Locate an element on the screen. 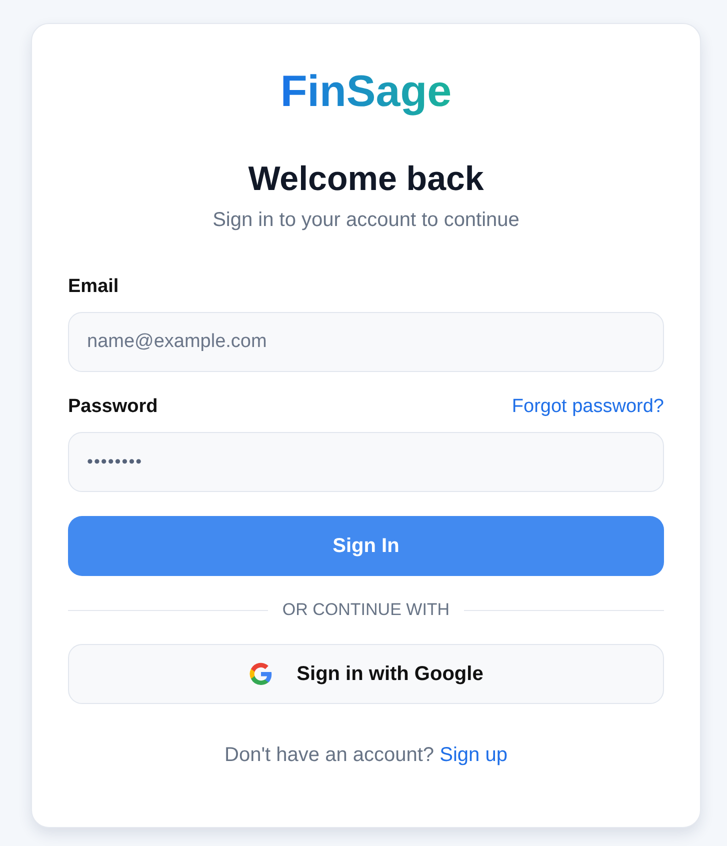 The height and width of the screenshot is (846, 727). field-label: Email is located at coordinates (93, 287).